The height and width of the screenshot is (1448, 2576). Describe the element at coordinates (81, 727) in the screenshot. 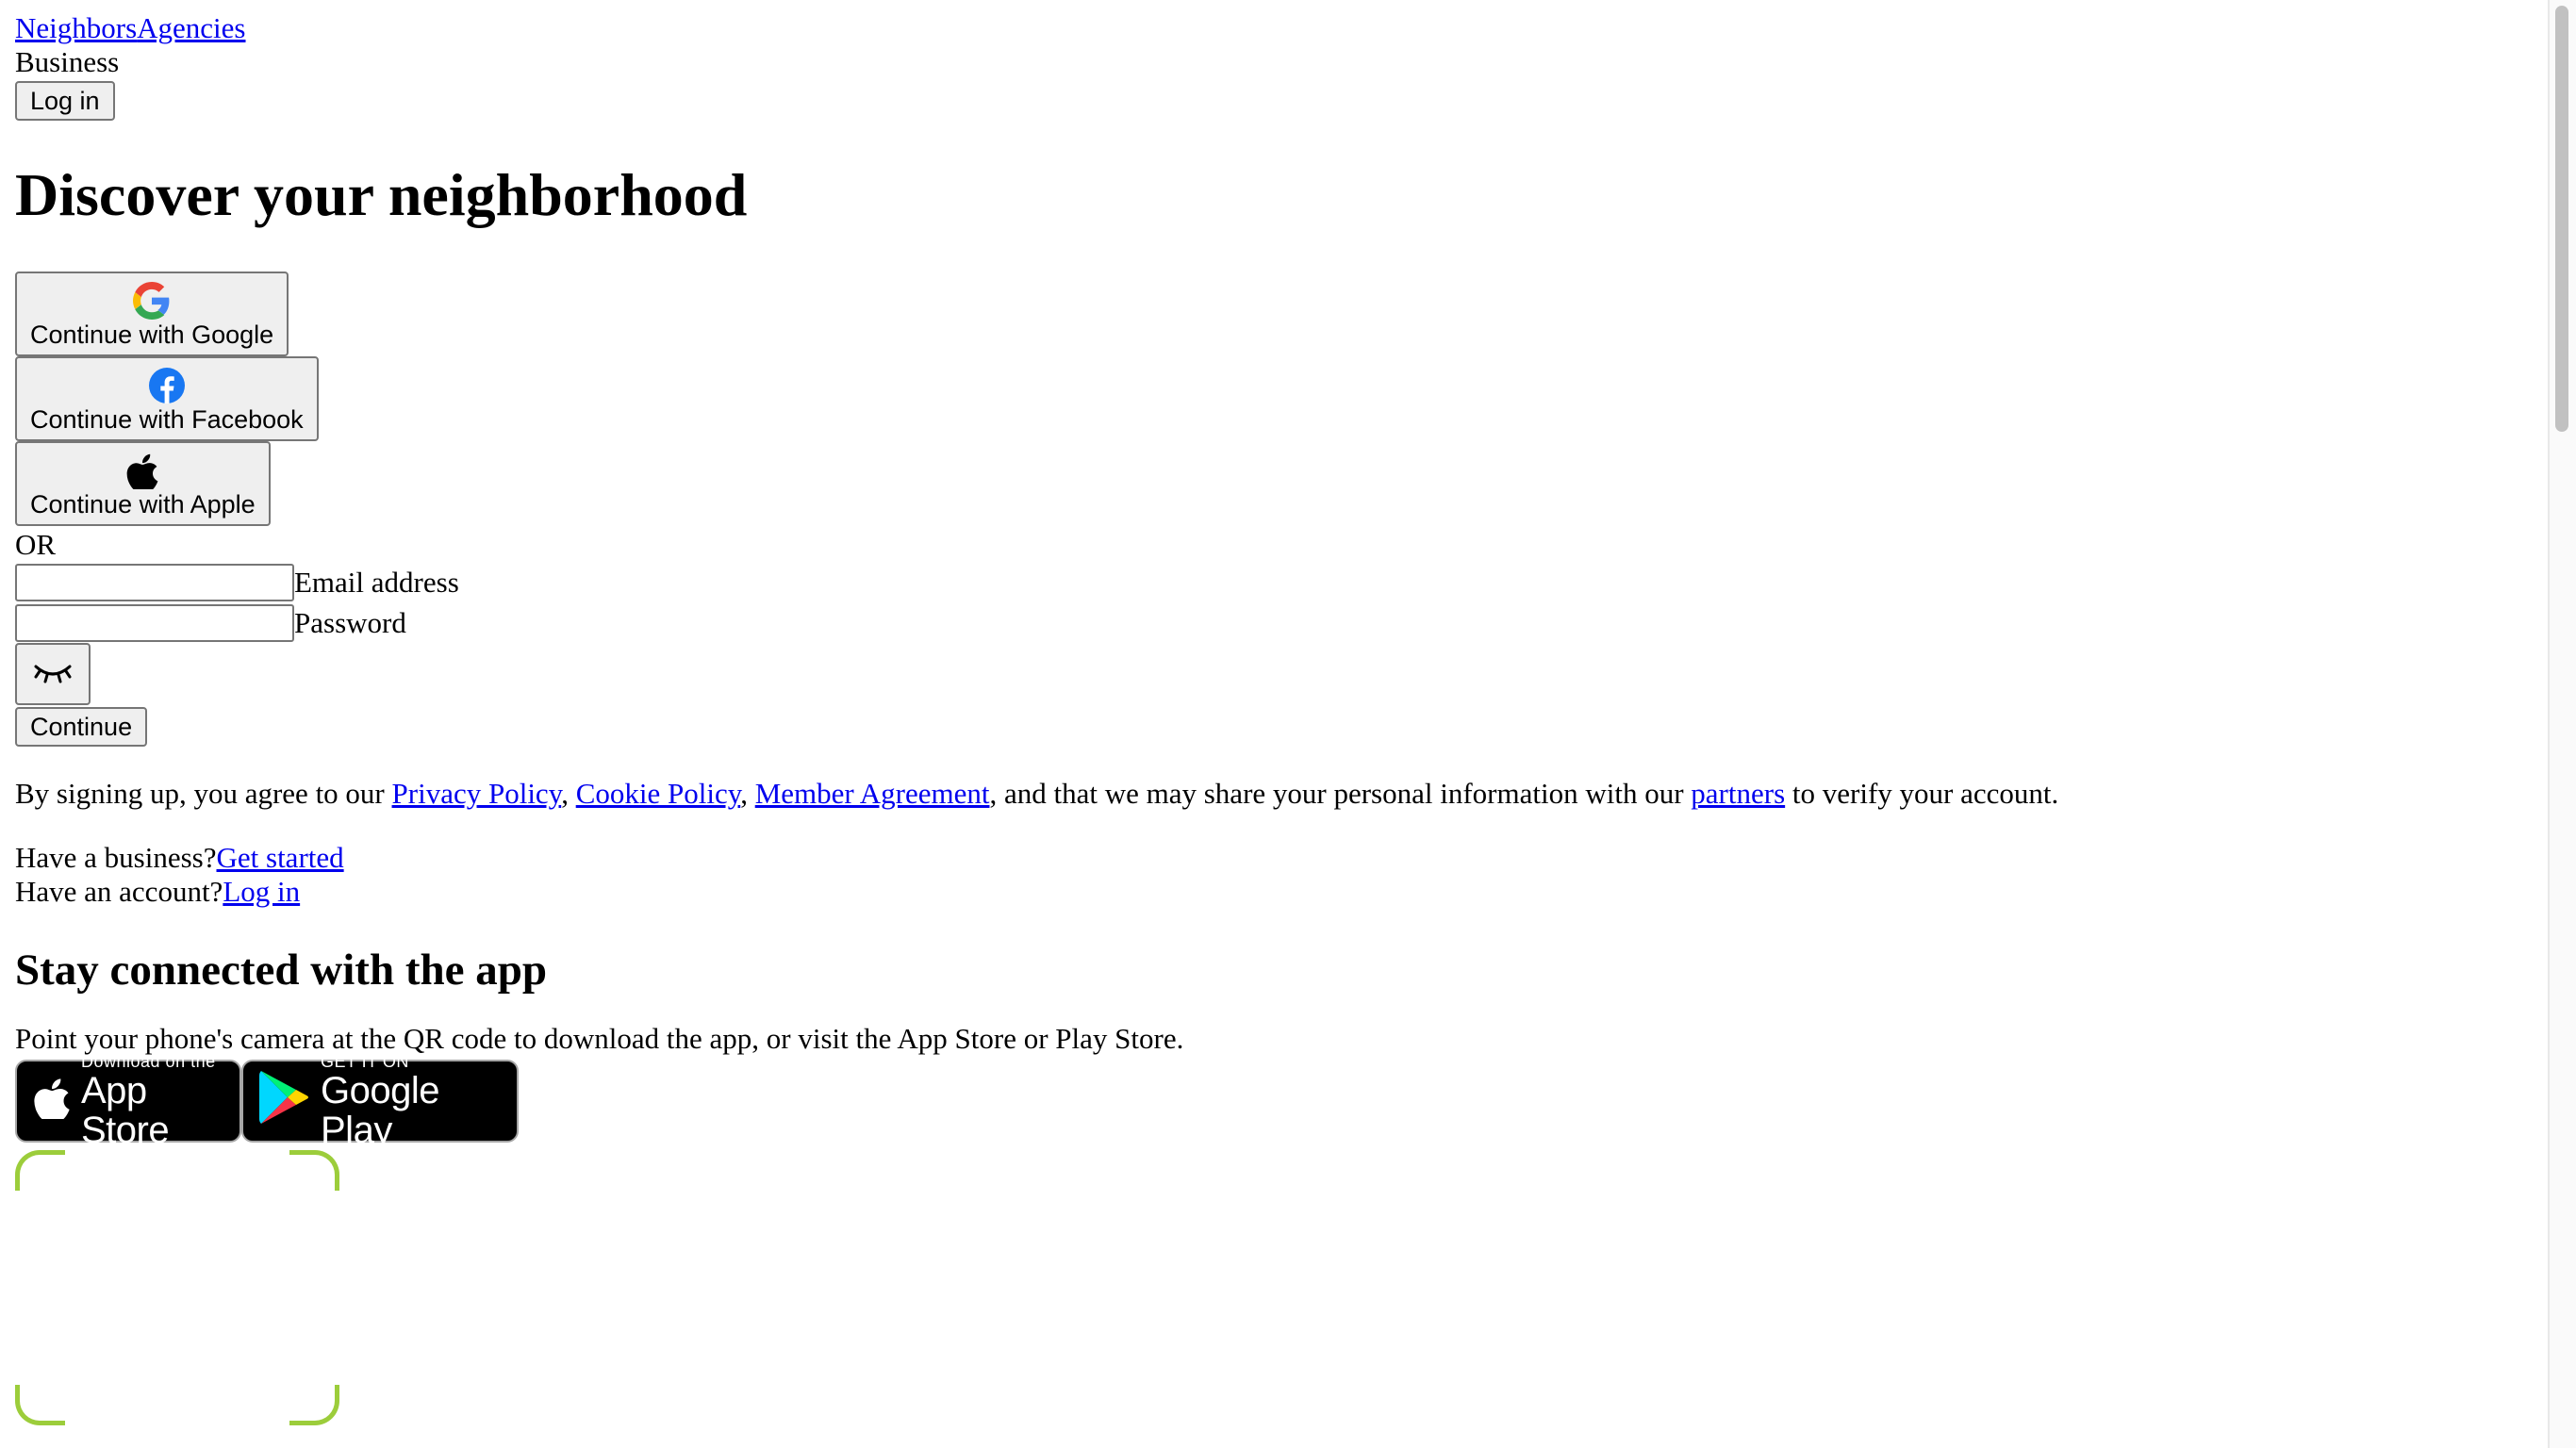

I see `continue-button: Continue` at that location.